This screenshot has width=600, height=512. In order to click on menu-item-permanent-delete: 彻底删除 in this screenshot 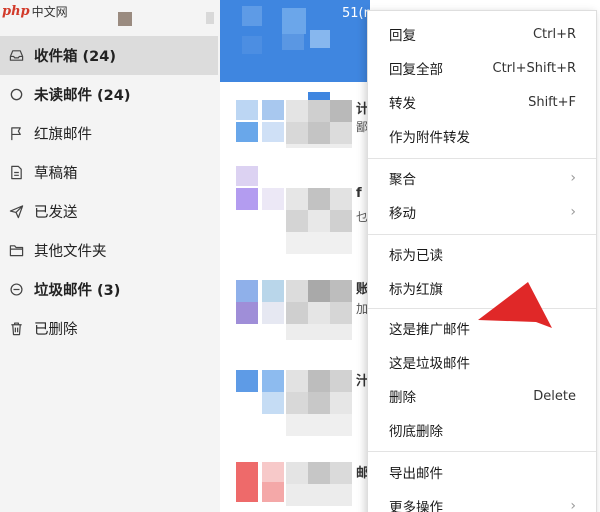, I will do `click(482, 430)`.